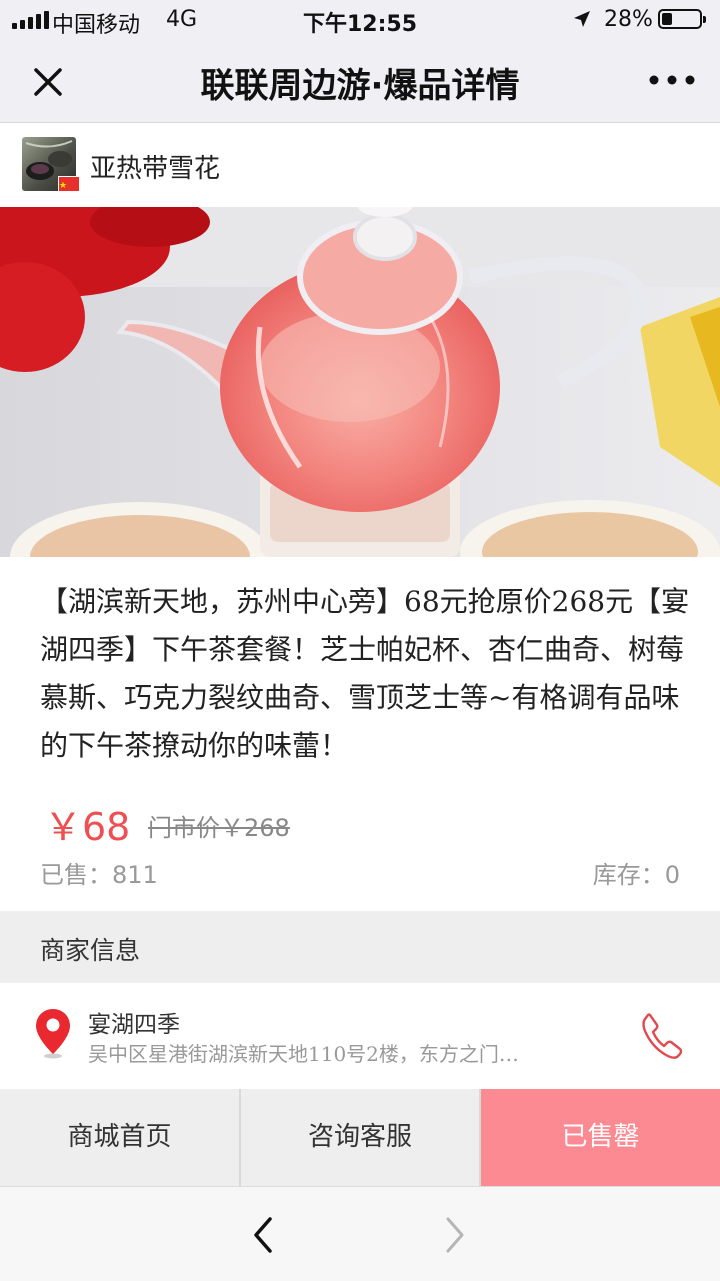 This screenshot has width=720, height=1281. I want to click on navigation-bar: 联联周边游·爆品详情, so click(360, 81).